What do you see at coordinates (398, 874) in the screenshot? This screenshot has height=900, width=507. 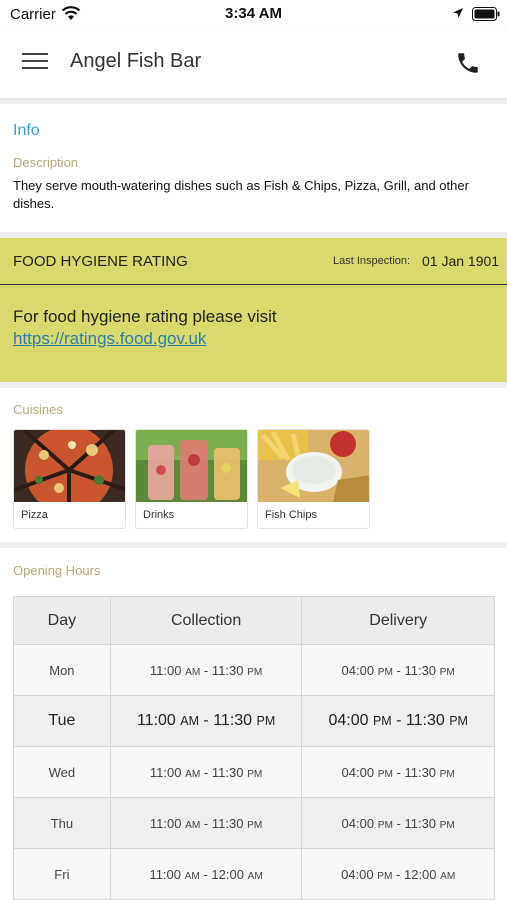 I see `delivery-cell: 04:00 PM - 12:00 AM` at bounding box center [398, 874].